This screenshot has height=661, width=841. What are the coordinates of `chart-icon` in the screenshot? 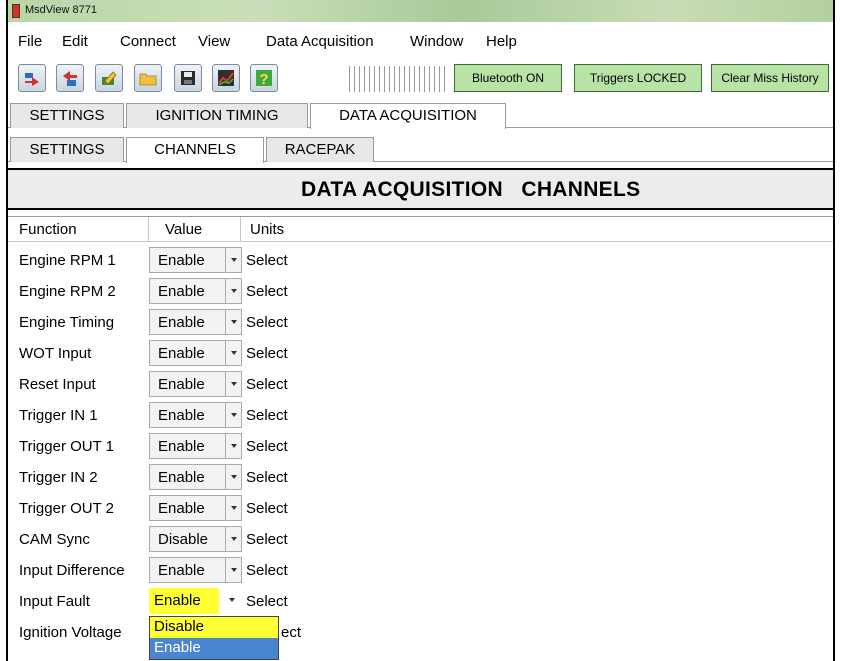 It's located at (226, 78).